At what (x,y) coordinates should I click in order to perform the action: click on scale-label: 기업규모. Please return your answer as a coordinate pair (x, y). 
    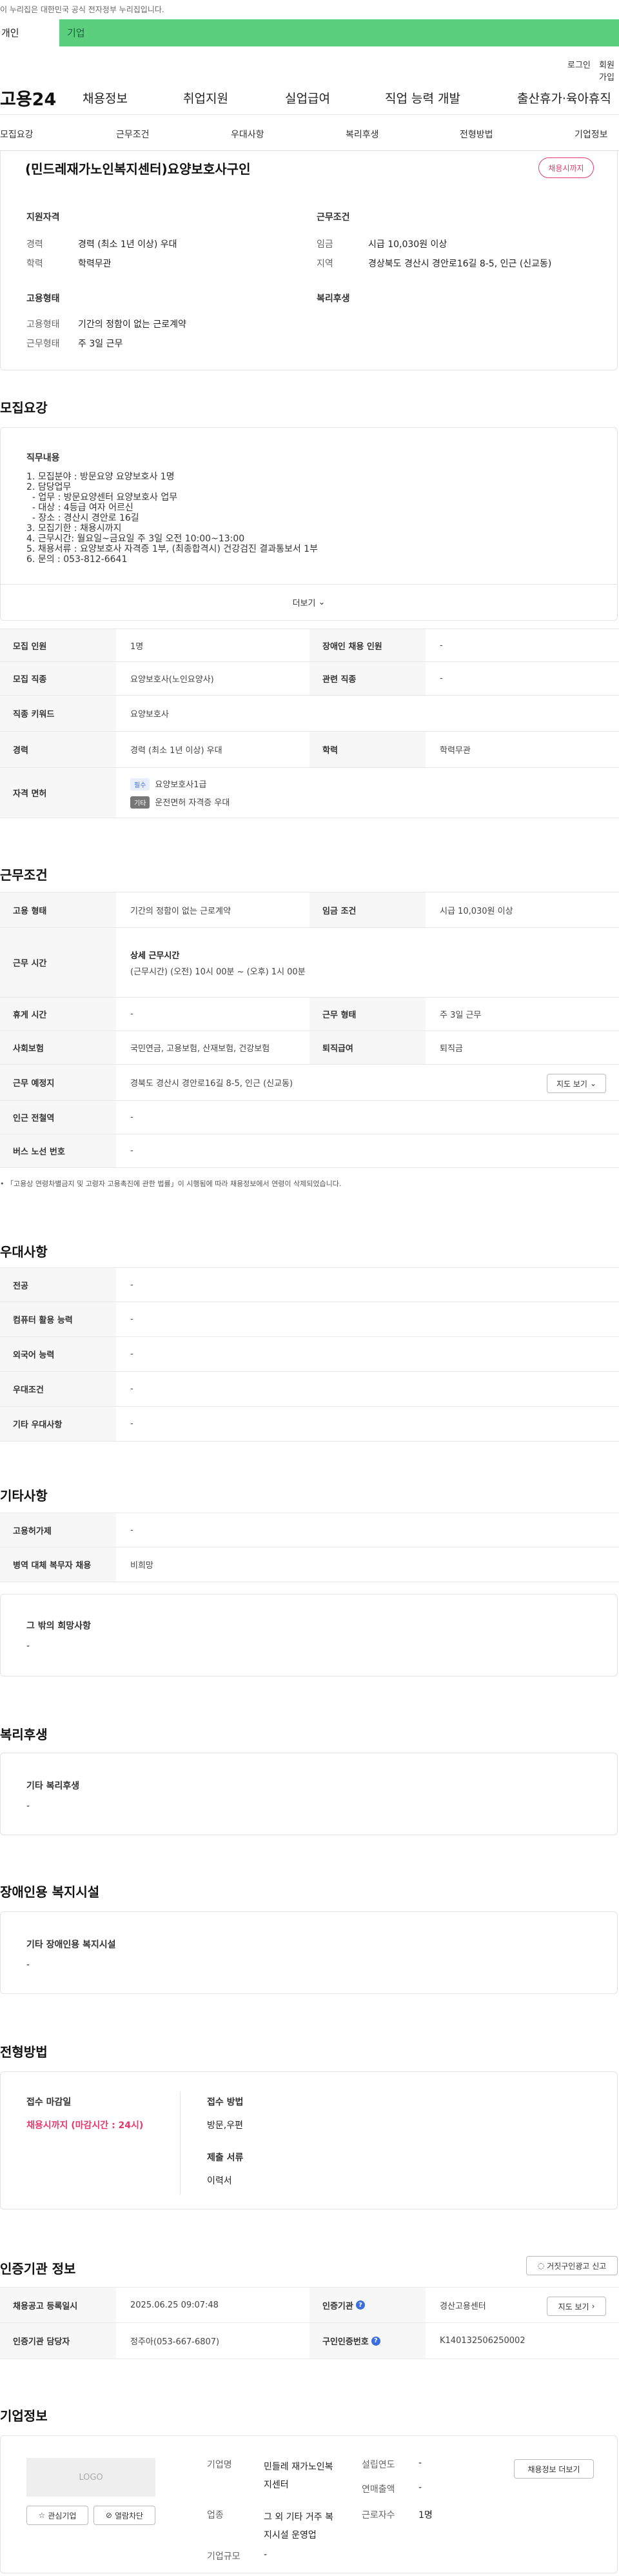
    Looking at the image, I should click on (224, 2556).